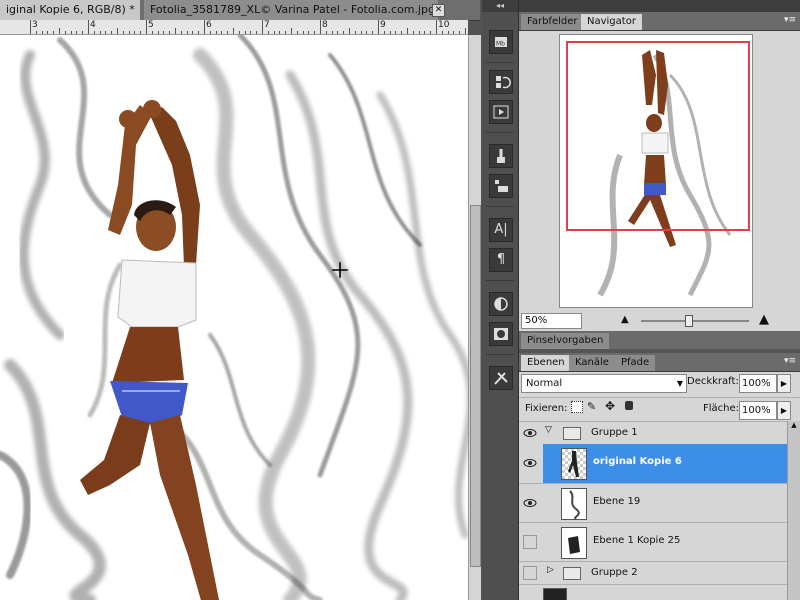  I want to click on layer-row-original-kopie-6: original Kopie 6, so click(653, 463).